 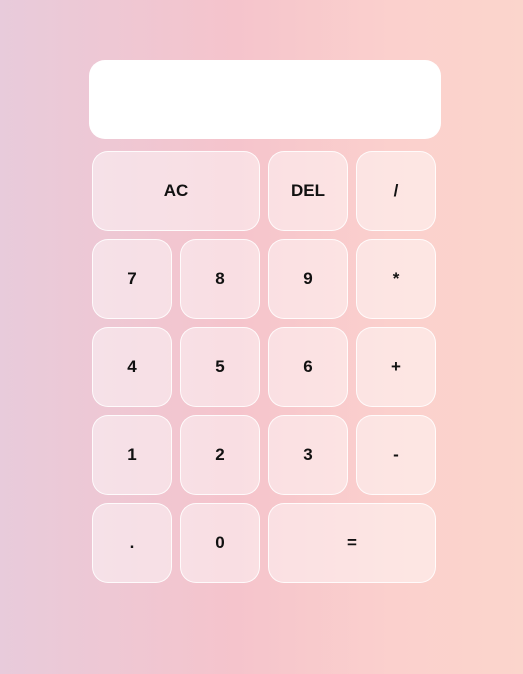 What do you see at coordinates (176, 191) in the screenshot?
I see `clear-button: AC` at bounding box center [176, 191].